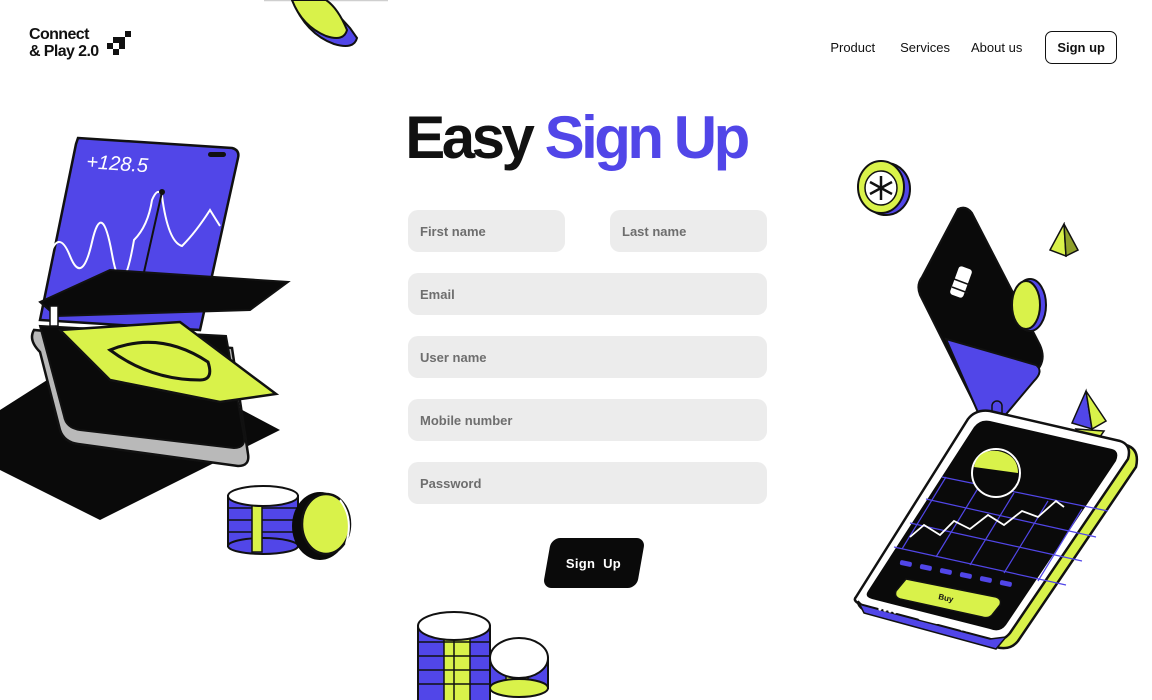 The width and height of the screenshot is (1152, 700). What do you see at coordinates (996, 47) in the screenshot?
I see `nav-link-about-us: About us` at bounding box center [996, 47].